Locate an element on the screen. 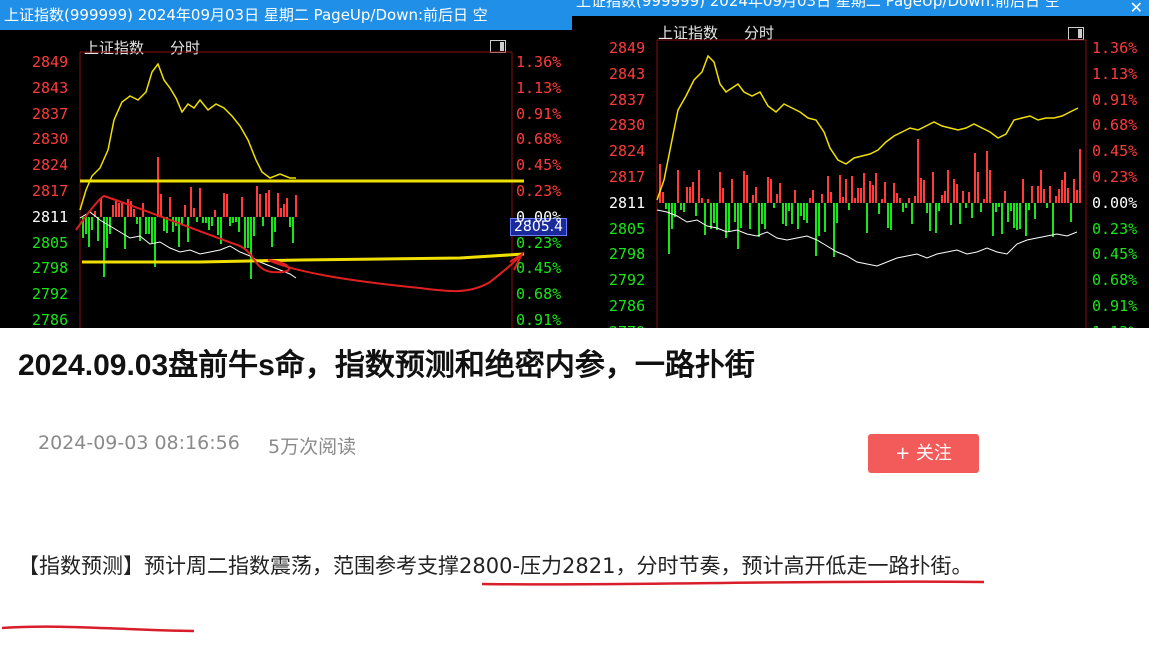 The width and height of the screenshot is (1149, 654). follow-button: + 关注 is located at coordinates (923, 453).